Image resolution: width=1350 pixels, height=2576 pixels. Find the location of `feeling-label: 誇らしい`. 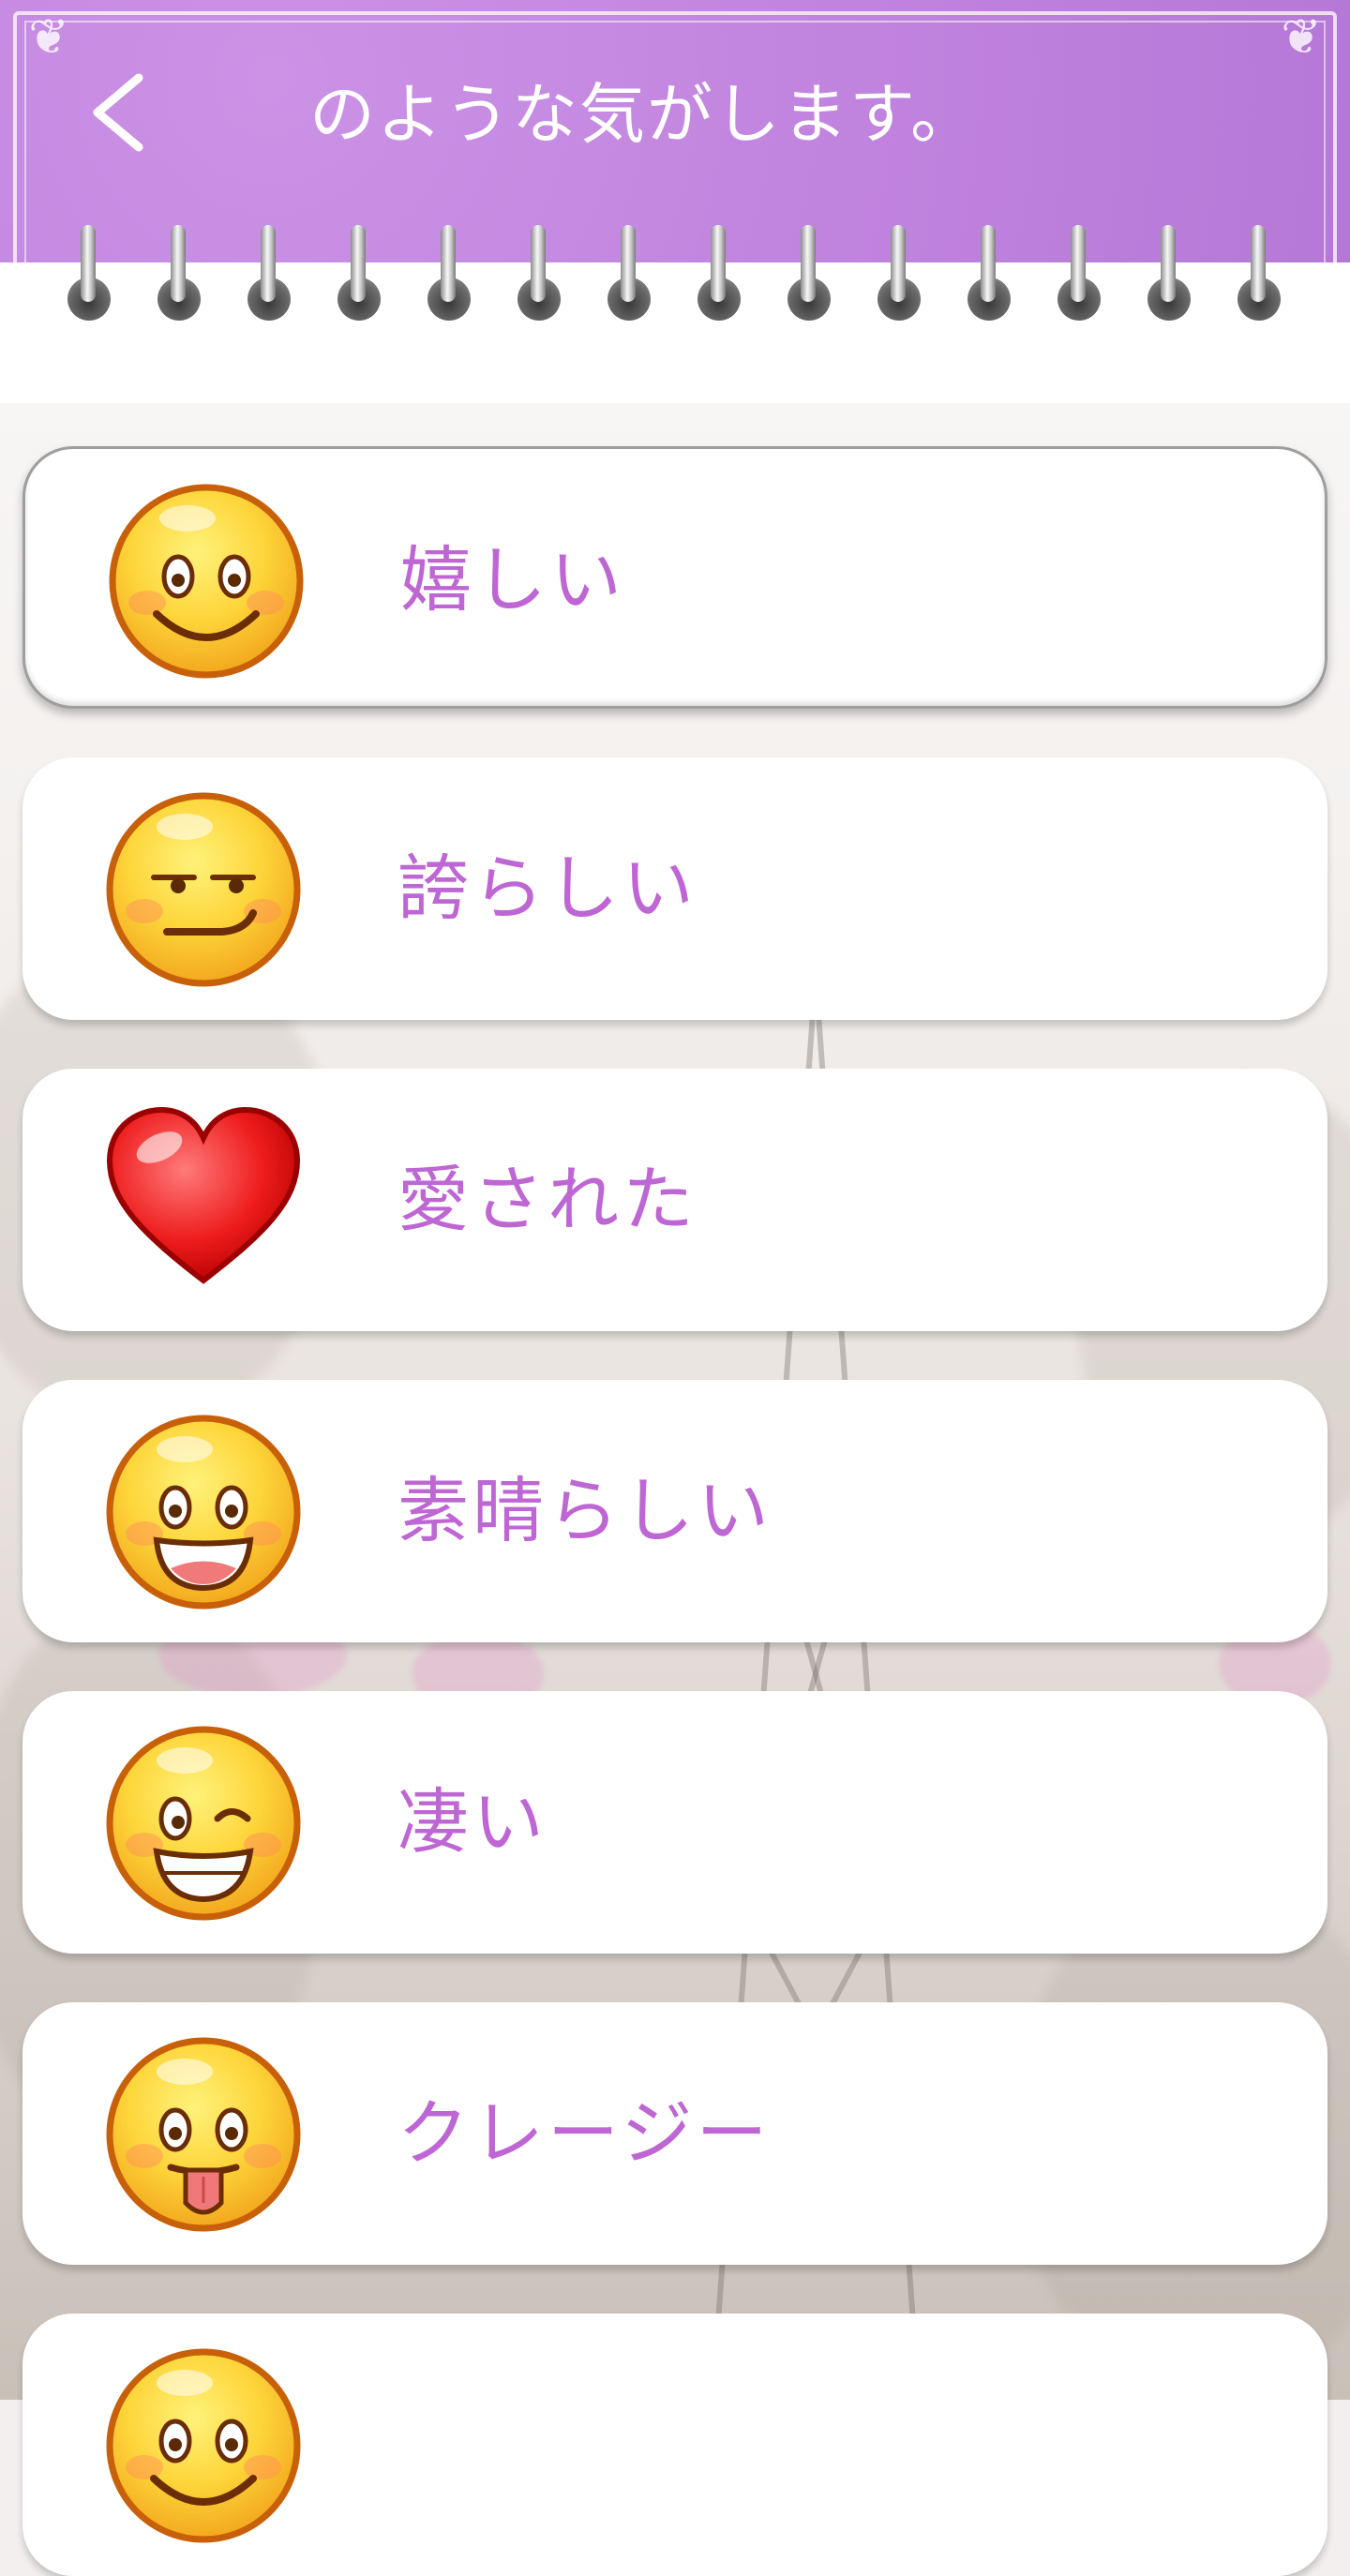

feeling-label: 誇らしい is located at coordinates (548, 888).